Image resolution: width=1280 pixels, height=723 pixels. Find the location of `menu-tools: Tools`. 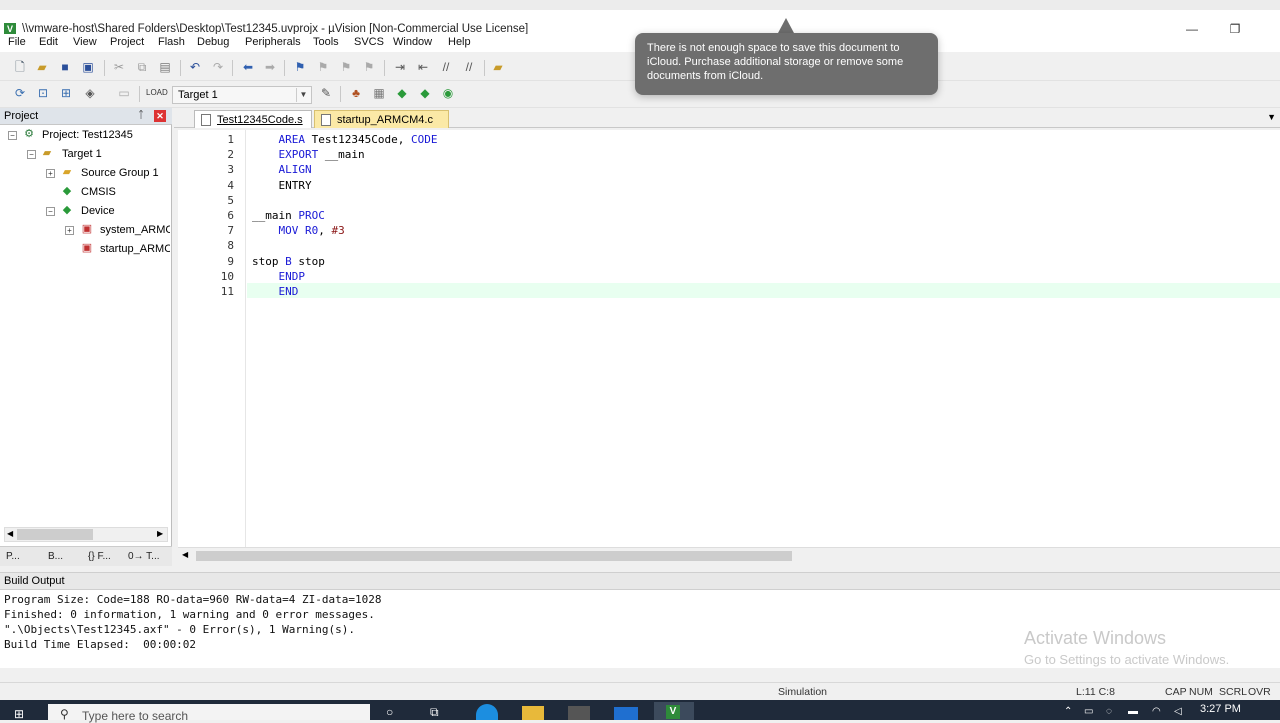

menu-tools: Tools is located at coordinates (326, 42).